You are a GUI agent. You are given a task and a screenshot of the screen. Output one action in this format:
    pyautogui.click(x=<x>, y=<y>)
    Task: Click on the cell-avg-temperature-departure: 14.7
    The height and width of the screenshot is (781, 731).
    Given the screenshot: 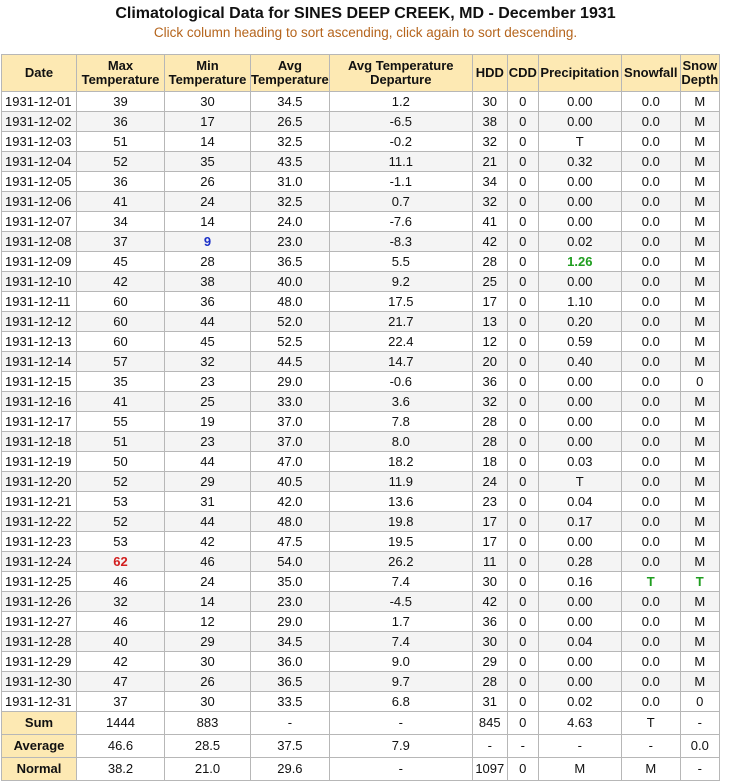 What is the action you would take?
    pyautogui.click(x=400, y=361)
    